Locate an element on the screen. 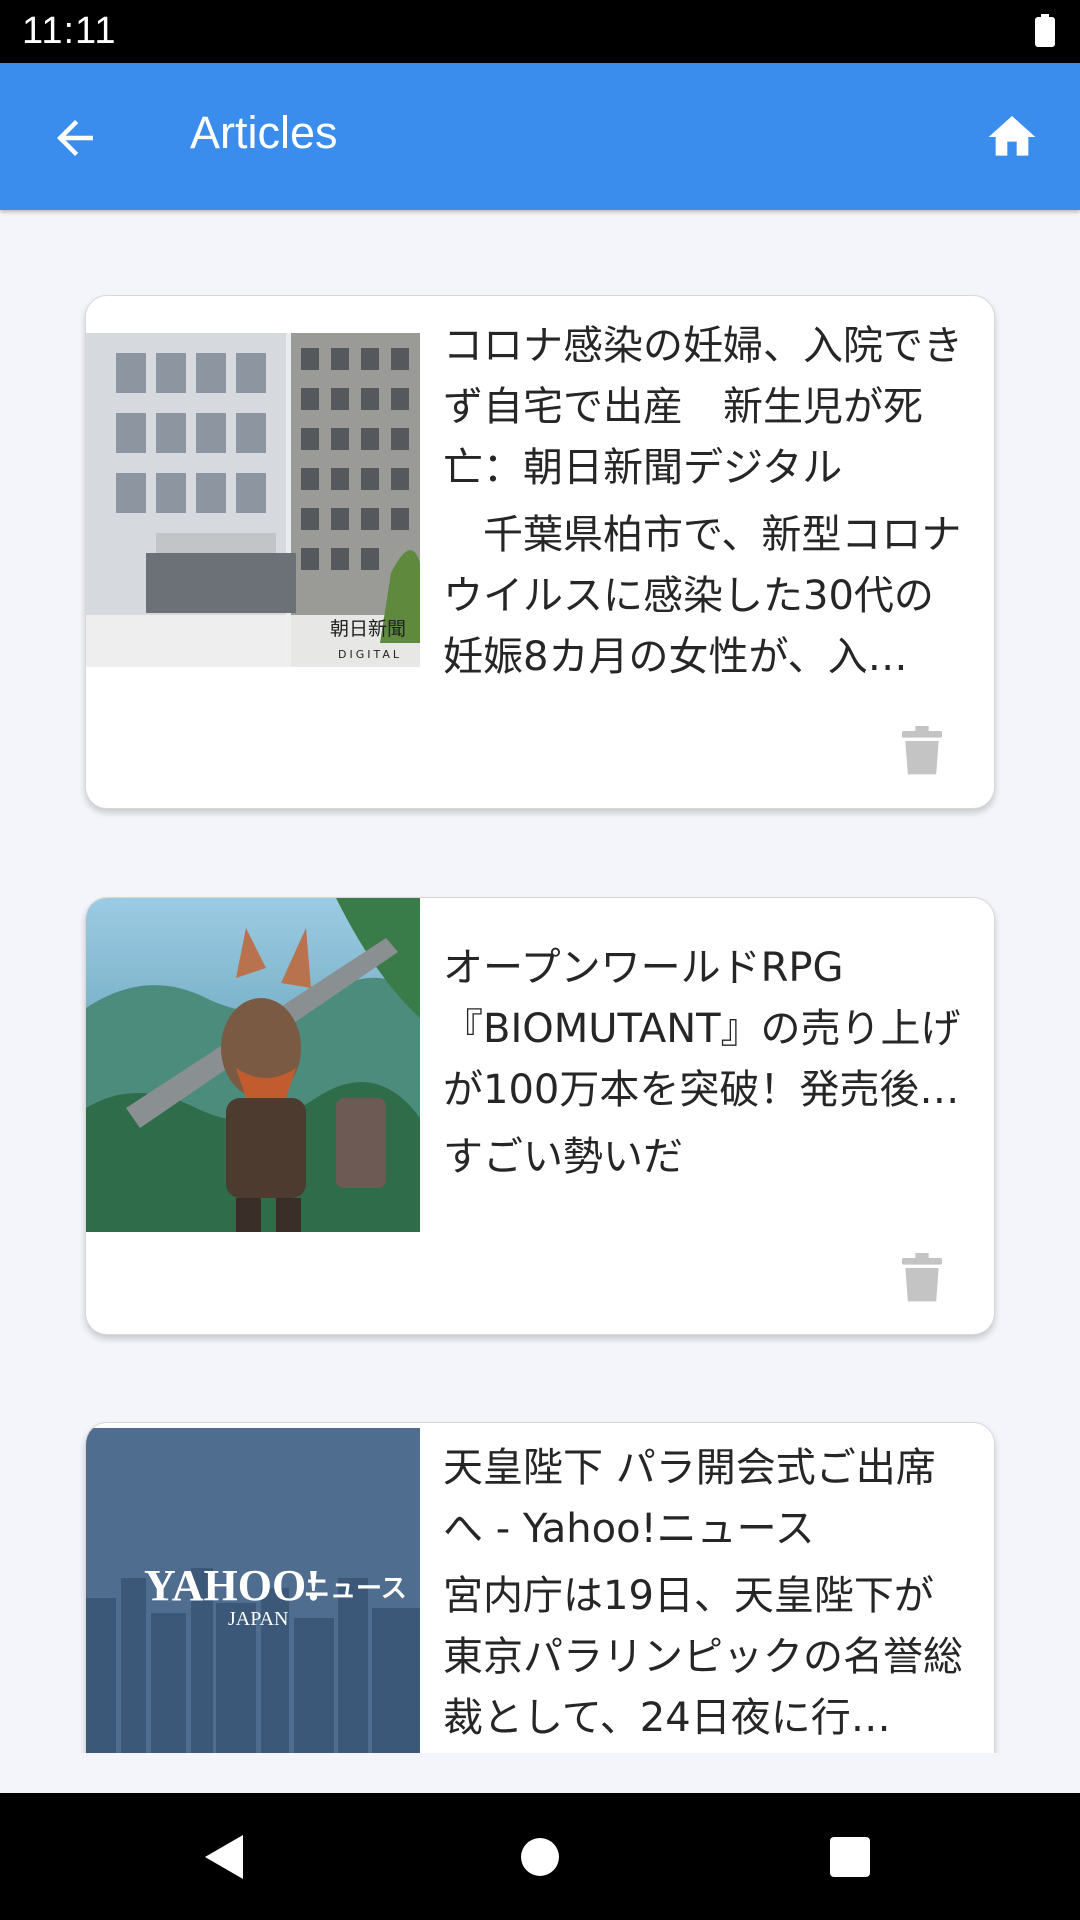 The width and height of the screenshot is (1080, 1920). app-bar: Articles is located at coordinates (540, 136).